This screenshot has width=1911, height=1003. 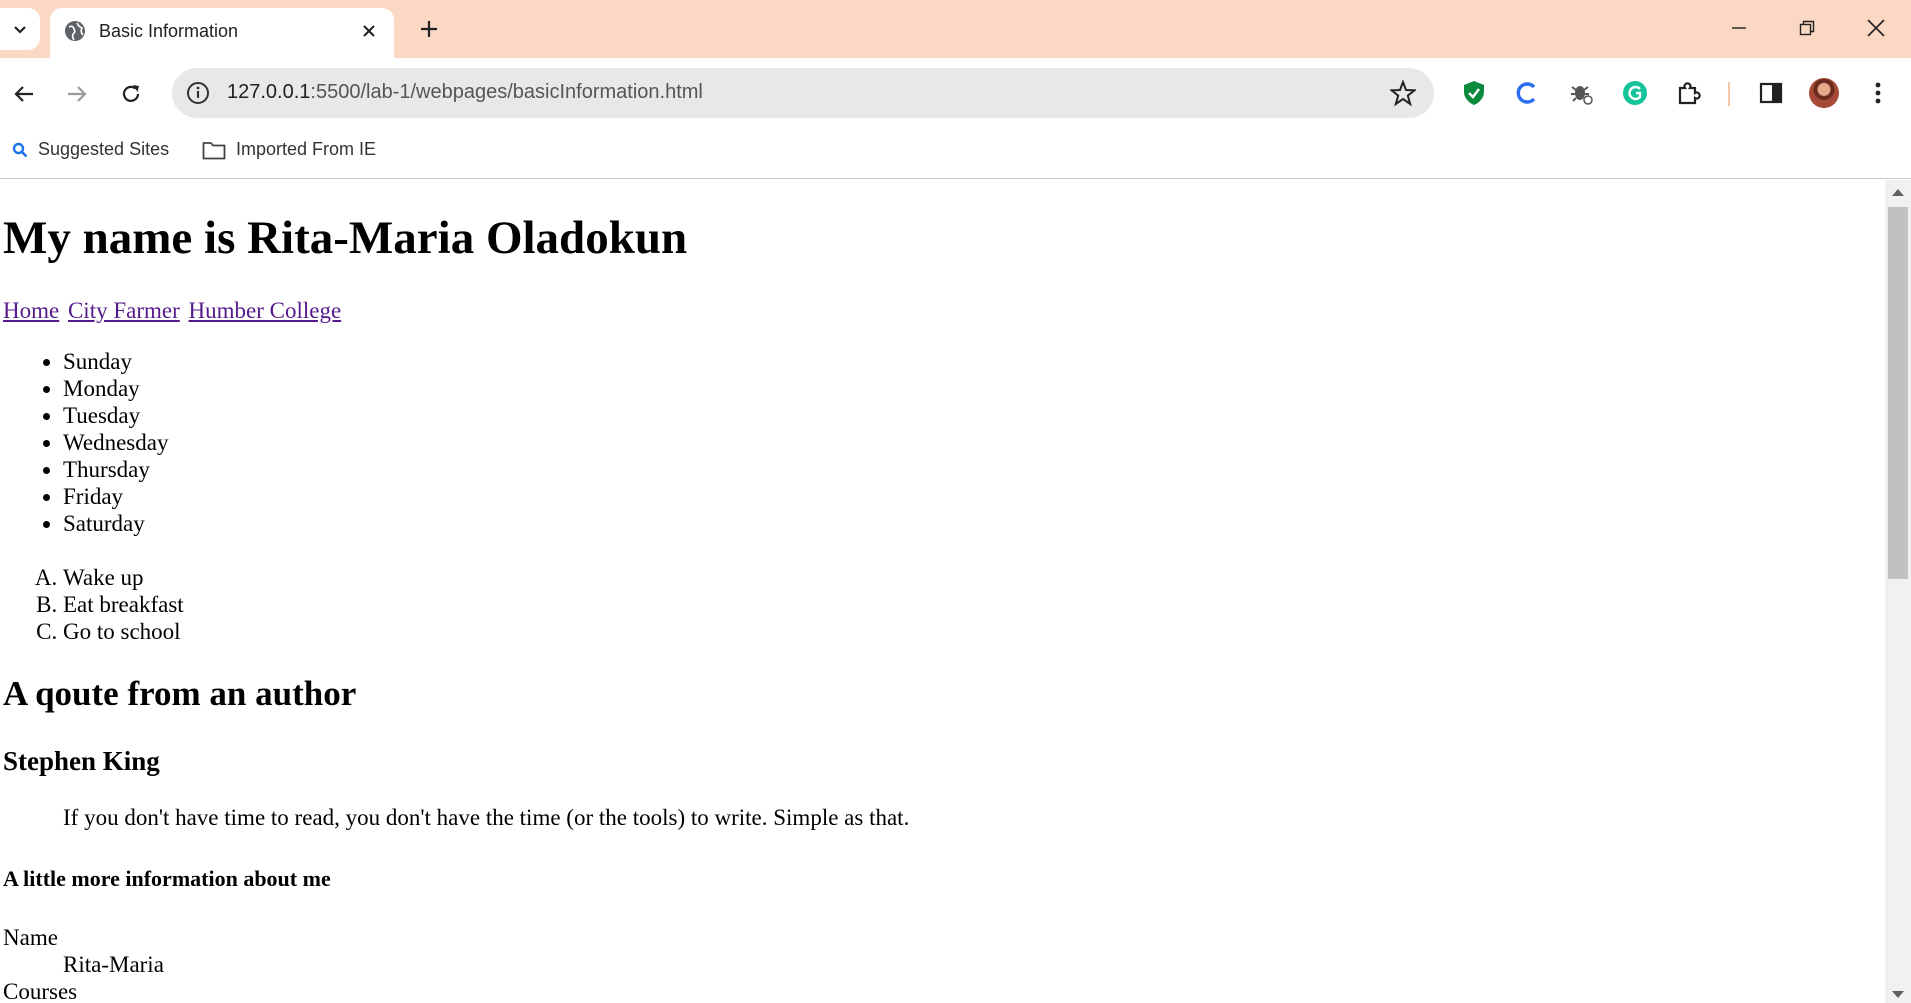 I want to click on nav-links: Home City Farmer Humber College, so click(x=173, y=311).